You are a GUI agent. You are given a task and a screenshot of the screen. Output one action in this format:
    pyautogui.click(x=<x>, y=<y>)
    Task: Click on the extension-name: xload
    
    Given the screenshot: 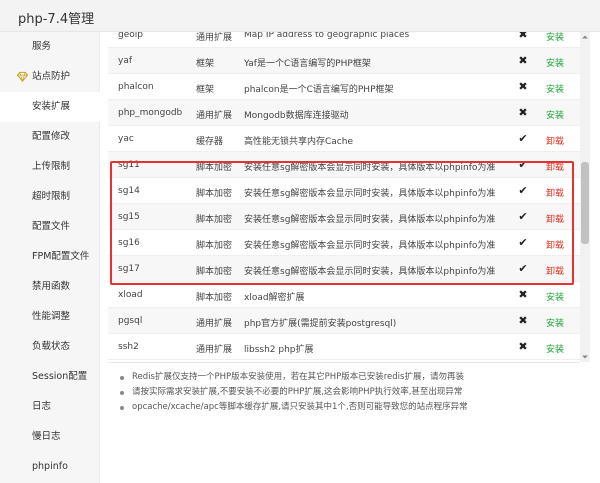 What is the action you would take?
    pyautogui.click(x=130, y=295)
    